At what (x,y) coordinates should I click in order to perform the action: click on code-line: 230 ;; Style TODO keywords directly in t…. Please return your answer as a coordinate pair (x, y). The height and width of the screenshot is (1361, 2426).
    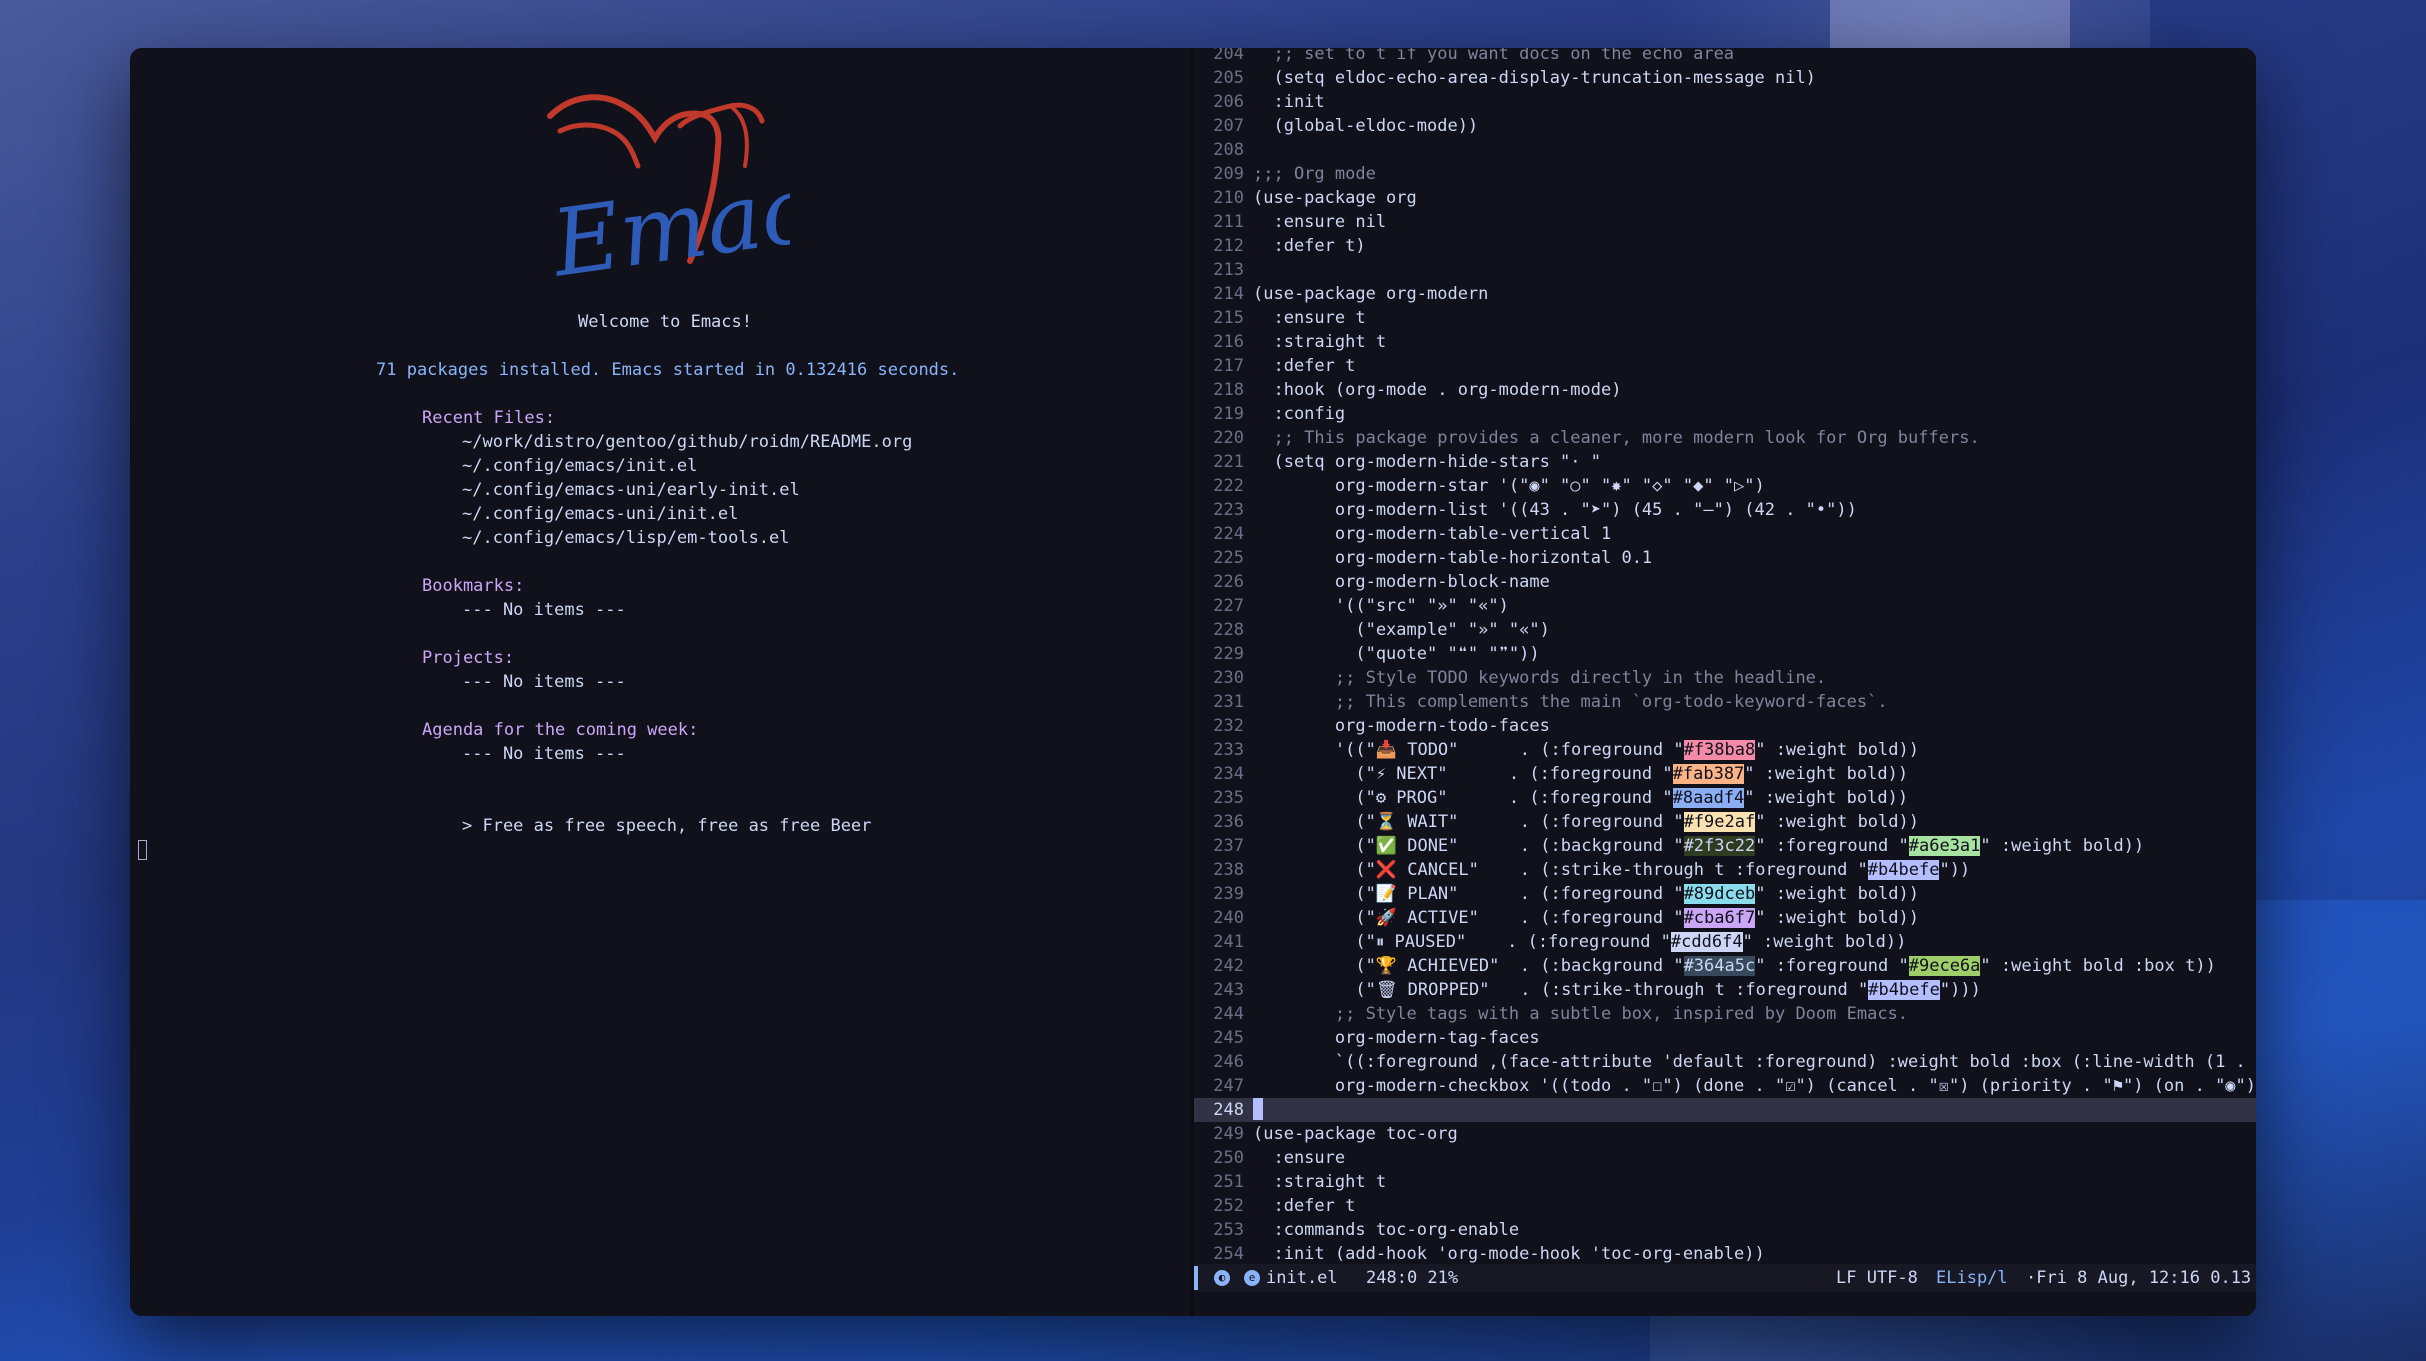
    Looking at the image, I should click on (1725, 678).